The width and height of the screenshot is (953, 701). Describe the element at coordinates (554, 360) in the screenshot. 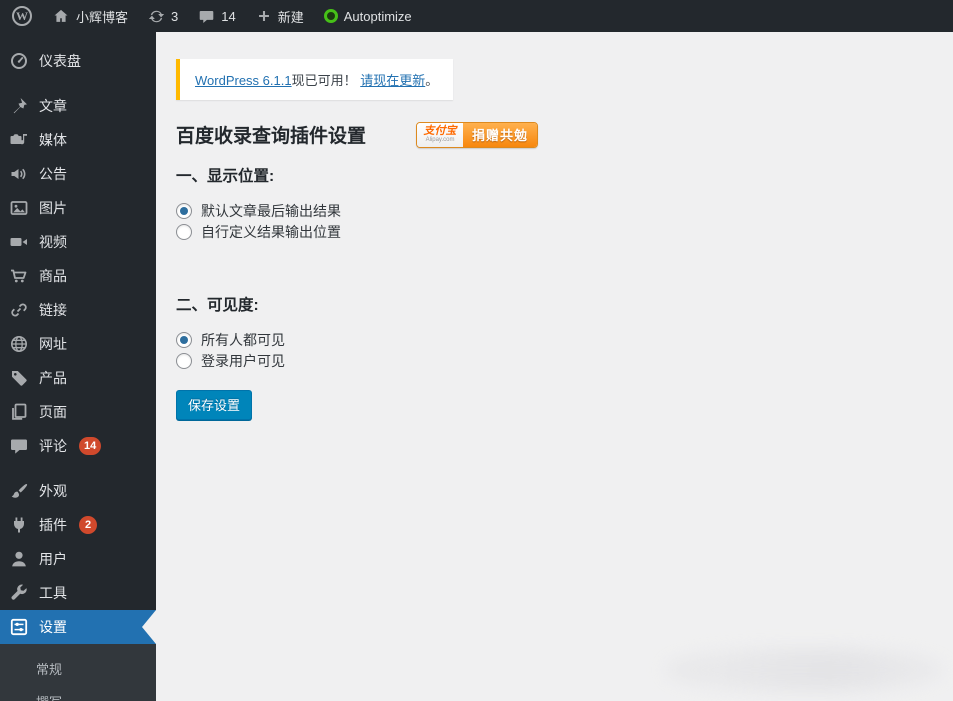

I see `radio-option: 登录用户可见` at that location.